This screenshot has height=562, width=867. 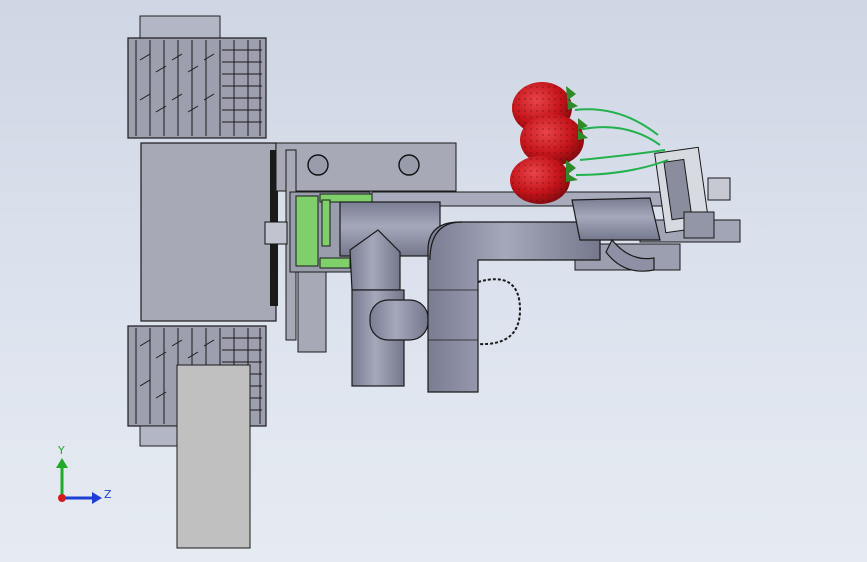 What do you see at coordinates (84, 474) in the screenshot?
I see `axis-triad: Y Z` at bounding box center [84, 474].